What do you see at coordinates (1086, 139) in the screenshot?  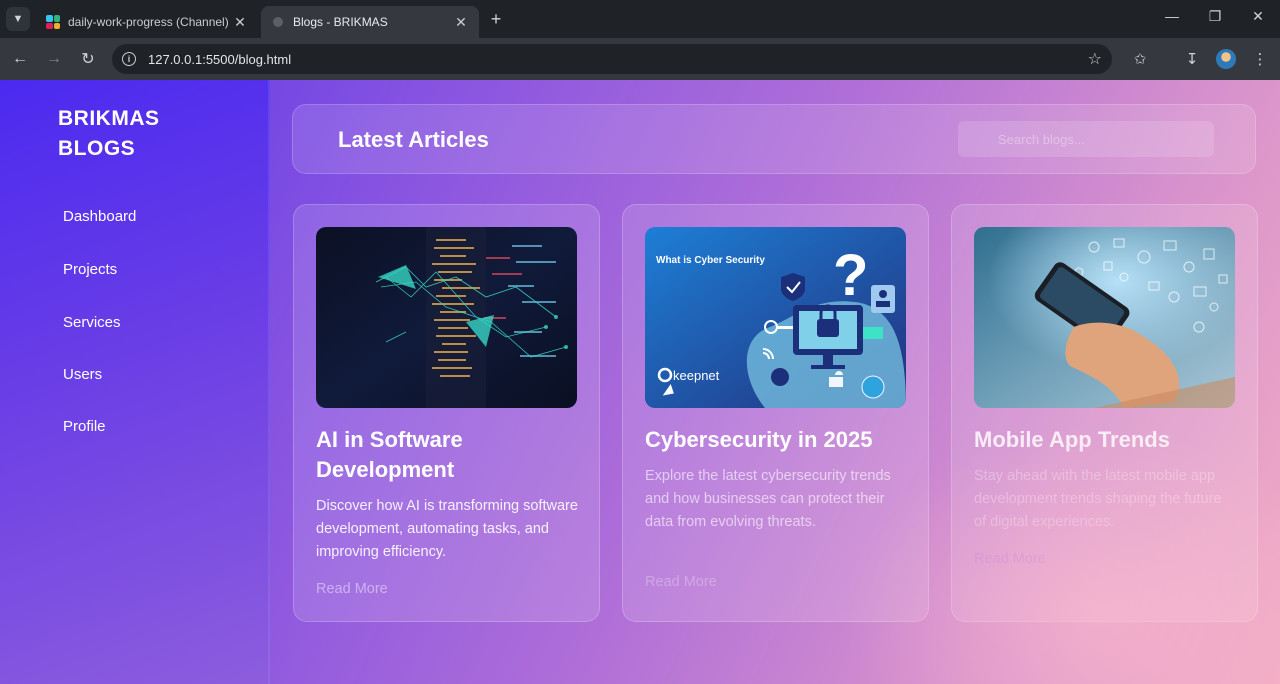 I see `search-input` at bounding box center [1086, 139].